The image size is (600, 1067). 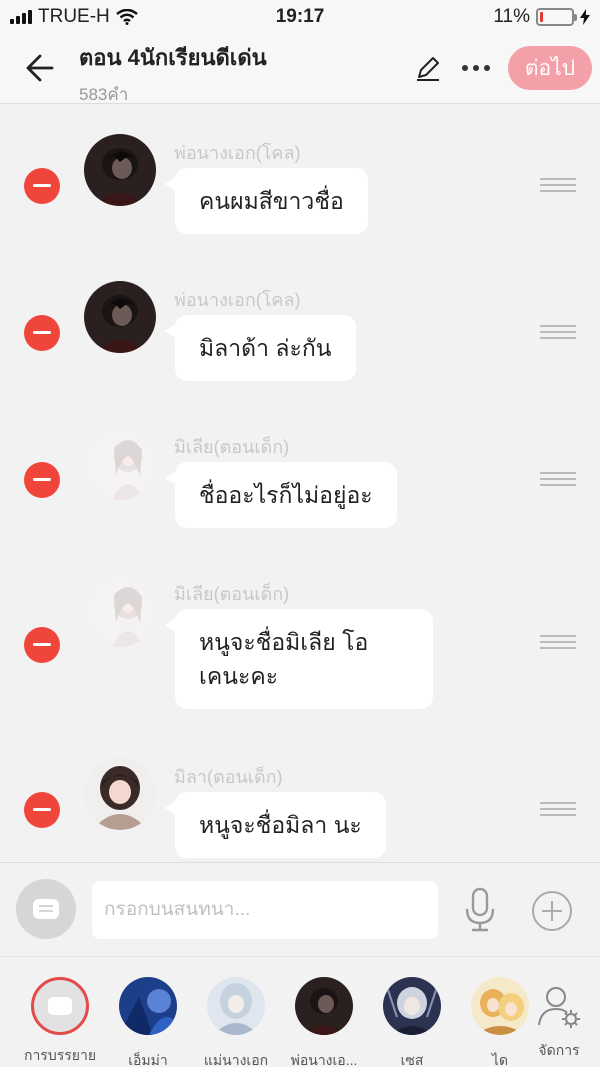 I want to click on narration-toggle-button, so click(x=46, y=909).